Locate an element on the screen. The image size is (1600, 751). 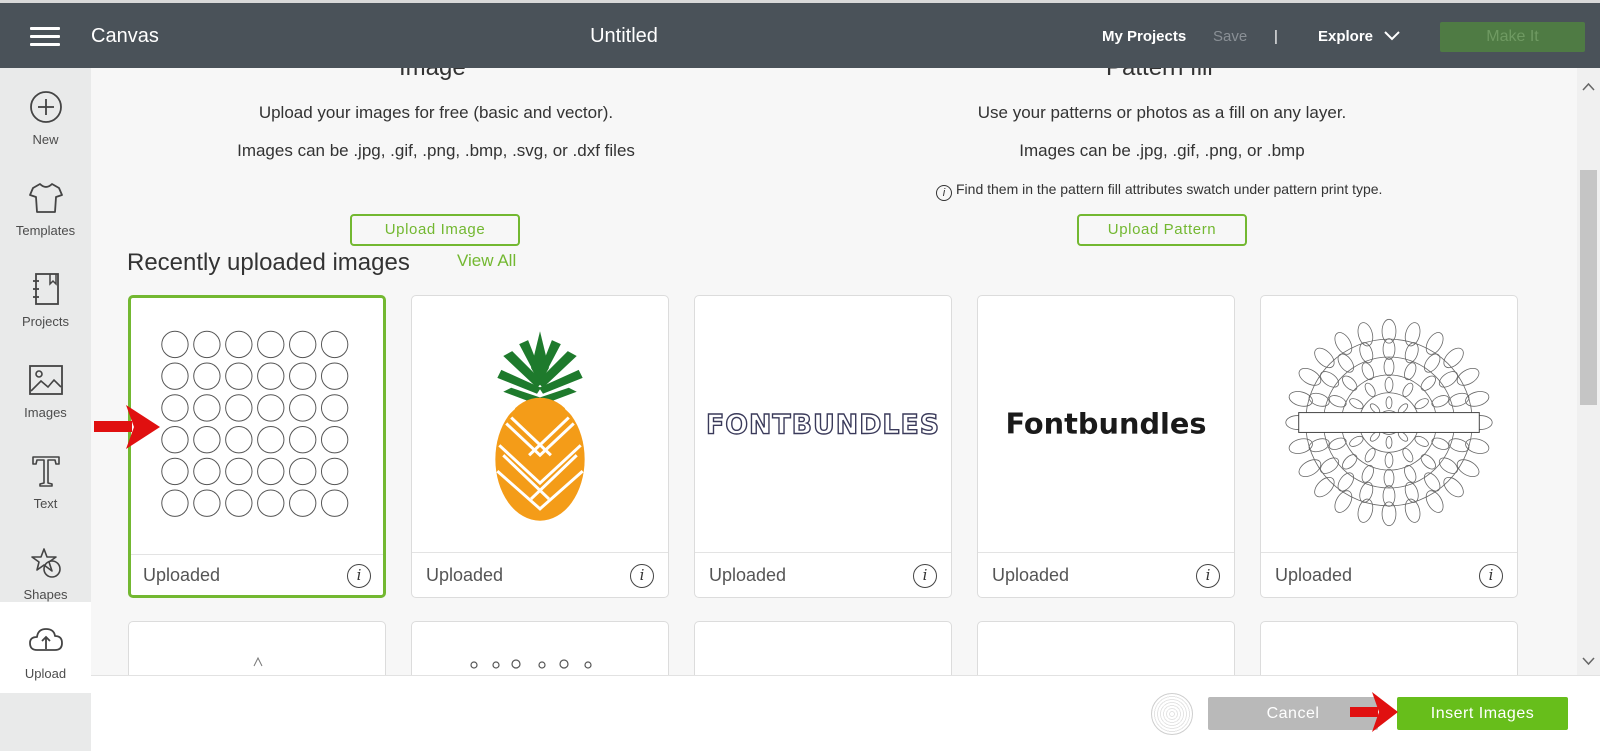
view-all-link: View All is located at coordinates (486, 261).